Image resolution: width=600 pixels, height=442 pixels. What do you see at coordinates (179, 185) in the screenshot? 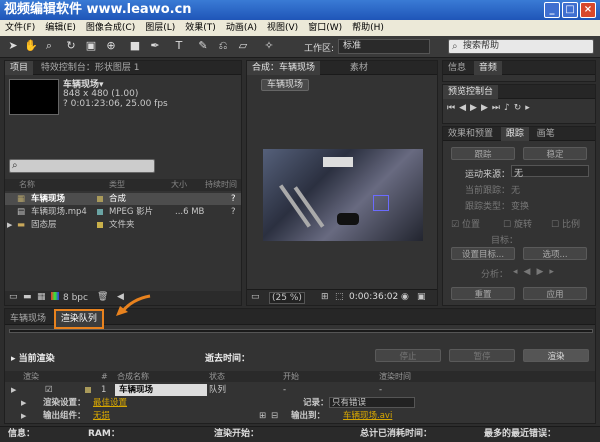
I see `col-size: 大小` at bounding box center [179, 185].